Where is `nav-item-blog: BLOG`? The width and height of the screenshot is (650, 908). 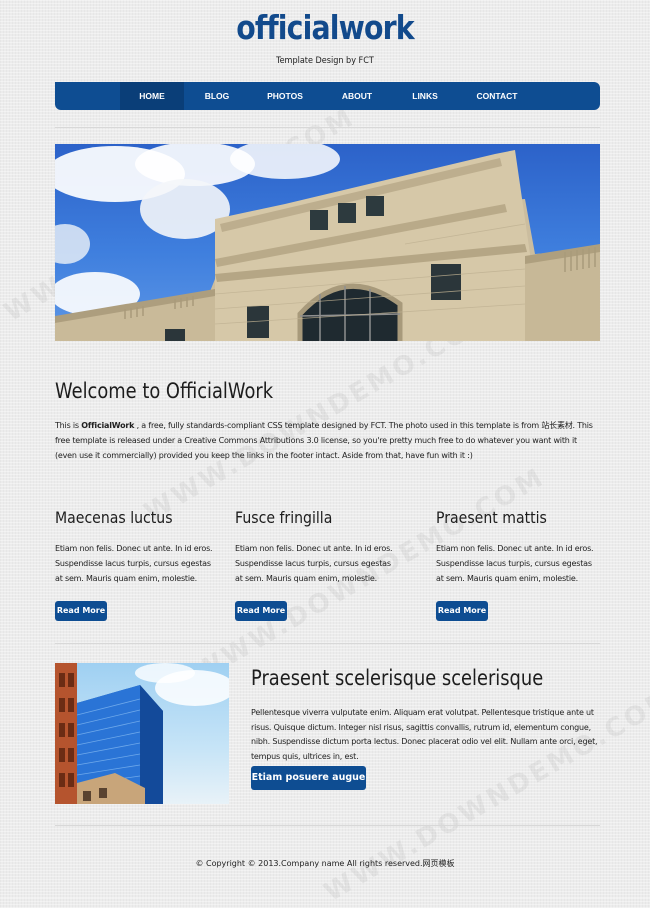
nav-item-blog: BLOG is located at coordinates (217, 96).